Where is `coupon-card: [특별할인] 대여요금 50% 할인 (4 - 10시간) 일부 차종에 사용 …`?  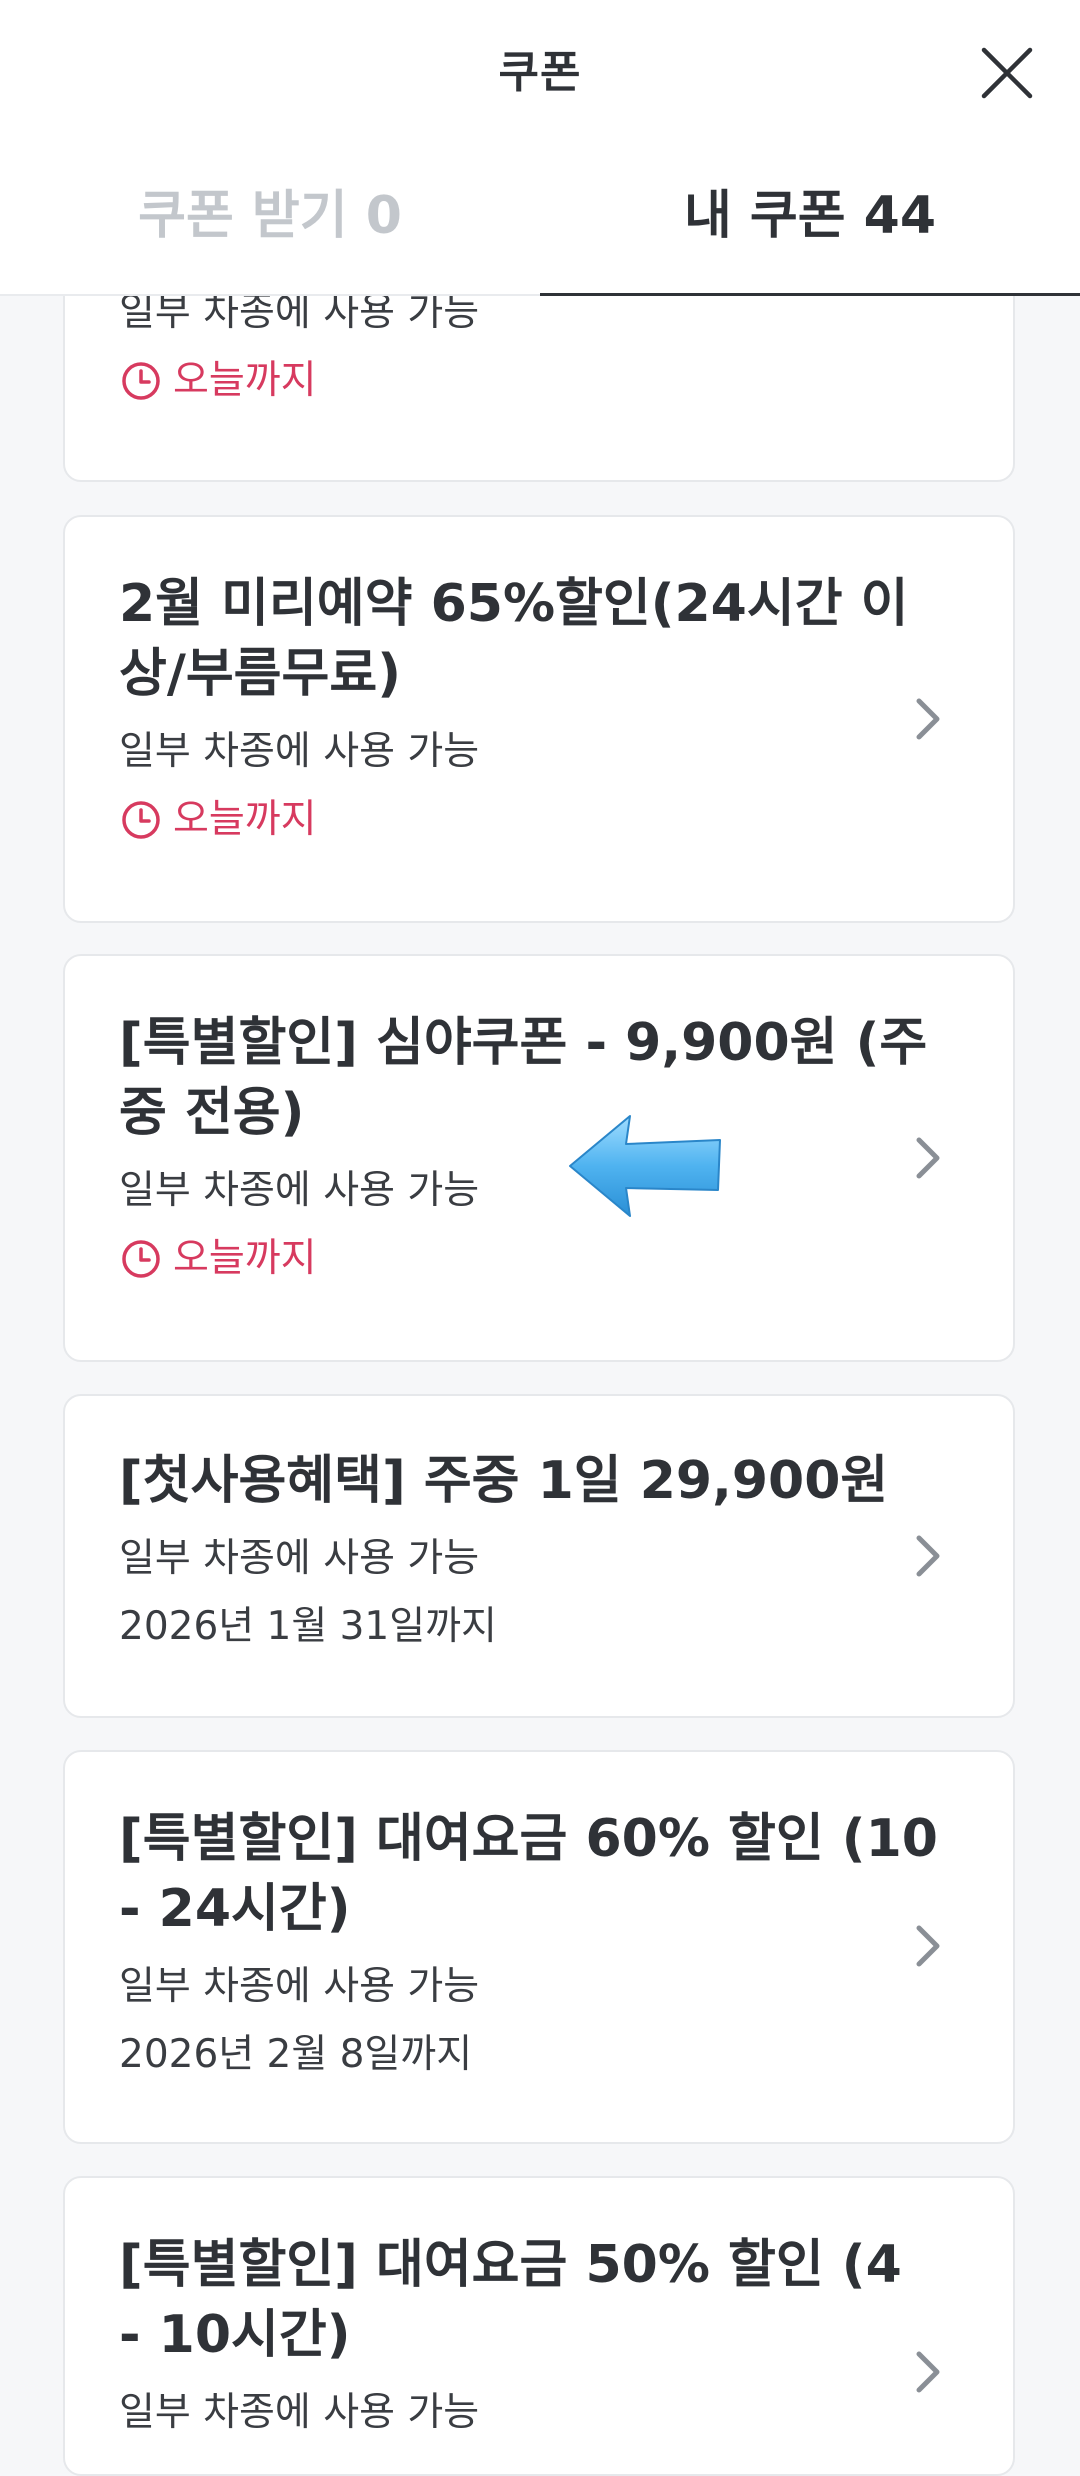
coupon-card: [특별할인] 대여요금 50% 할인 (4 - 10시간) 일부 차종에 사용 … is located at coordinates (539, 2326).